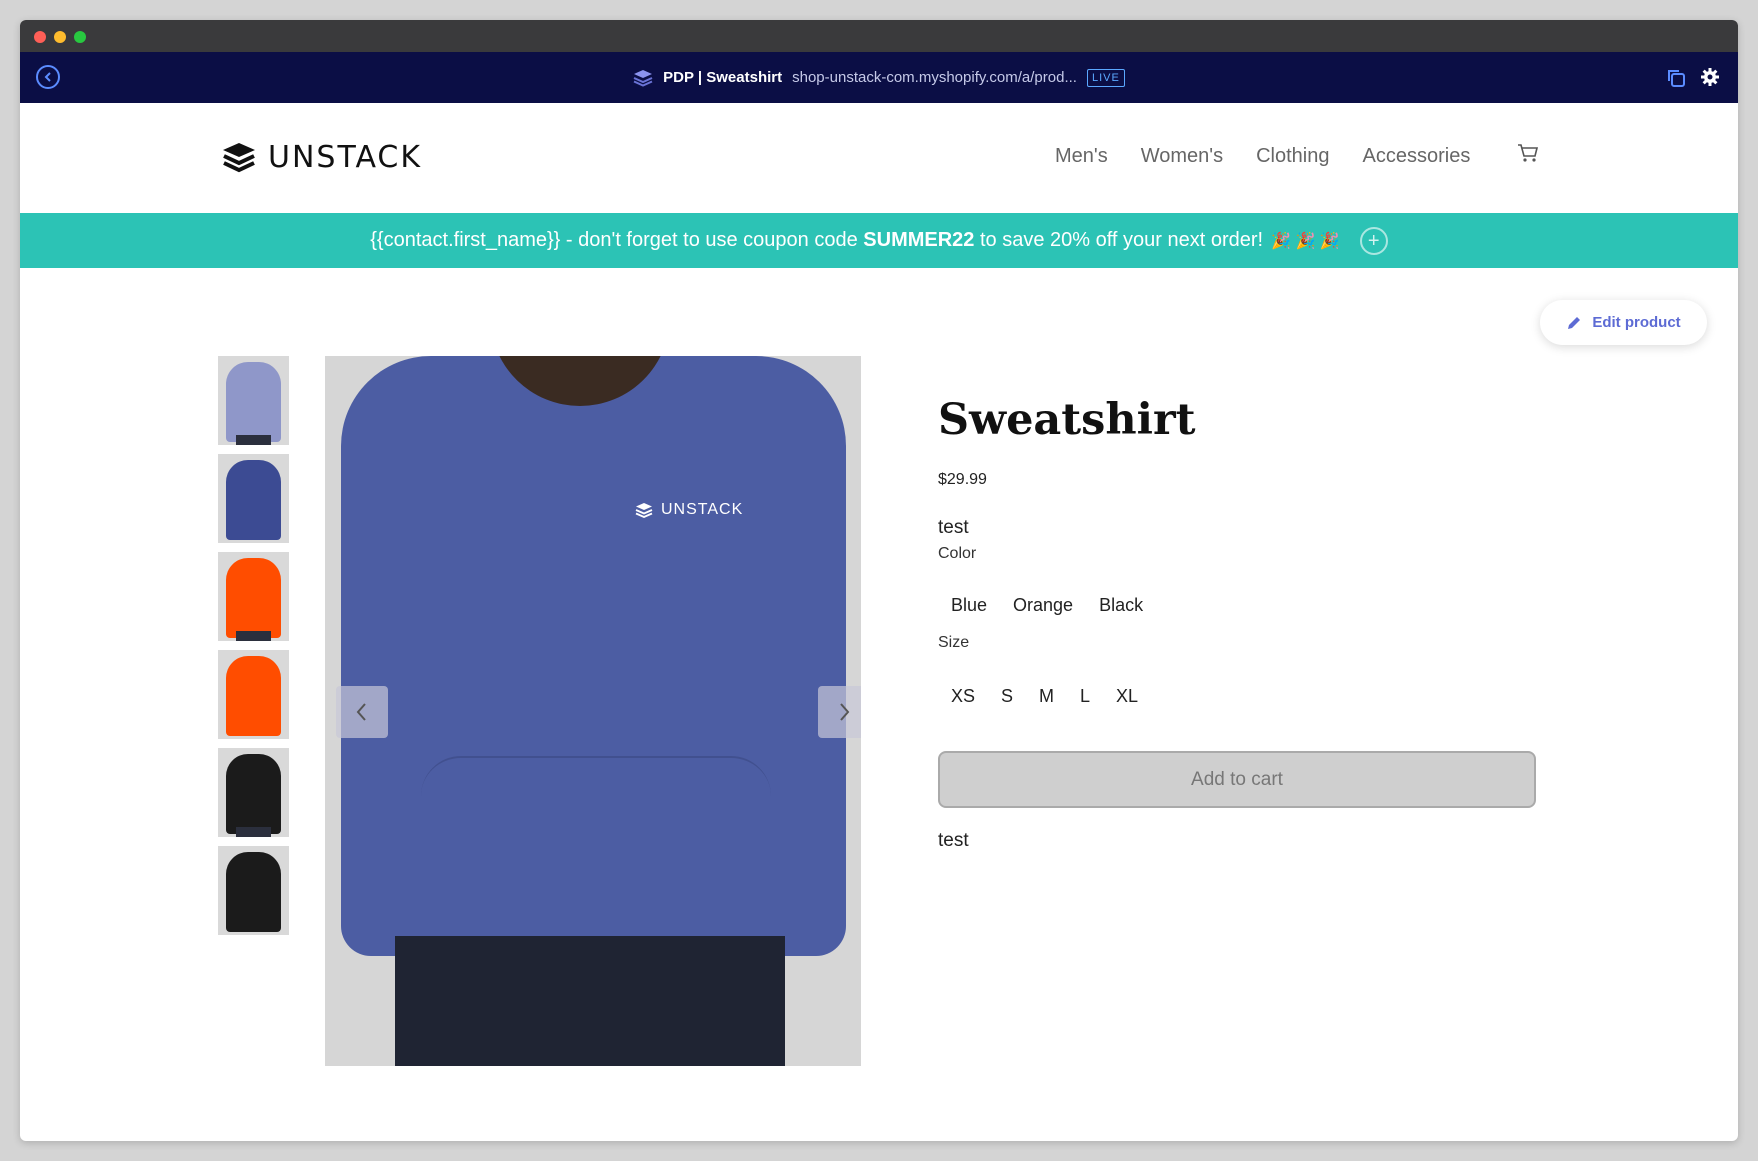 Image resolution: width=1758 pixels, height=1161 pixels. I want to click on page-name: PDP | Sweatshirt, so click(723, 77).